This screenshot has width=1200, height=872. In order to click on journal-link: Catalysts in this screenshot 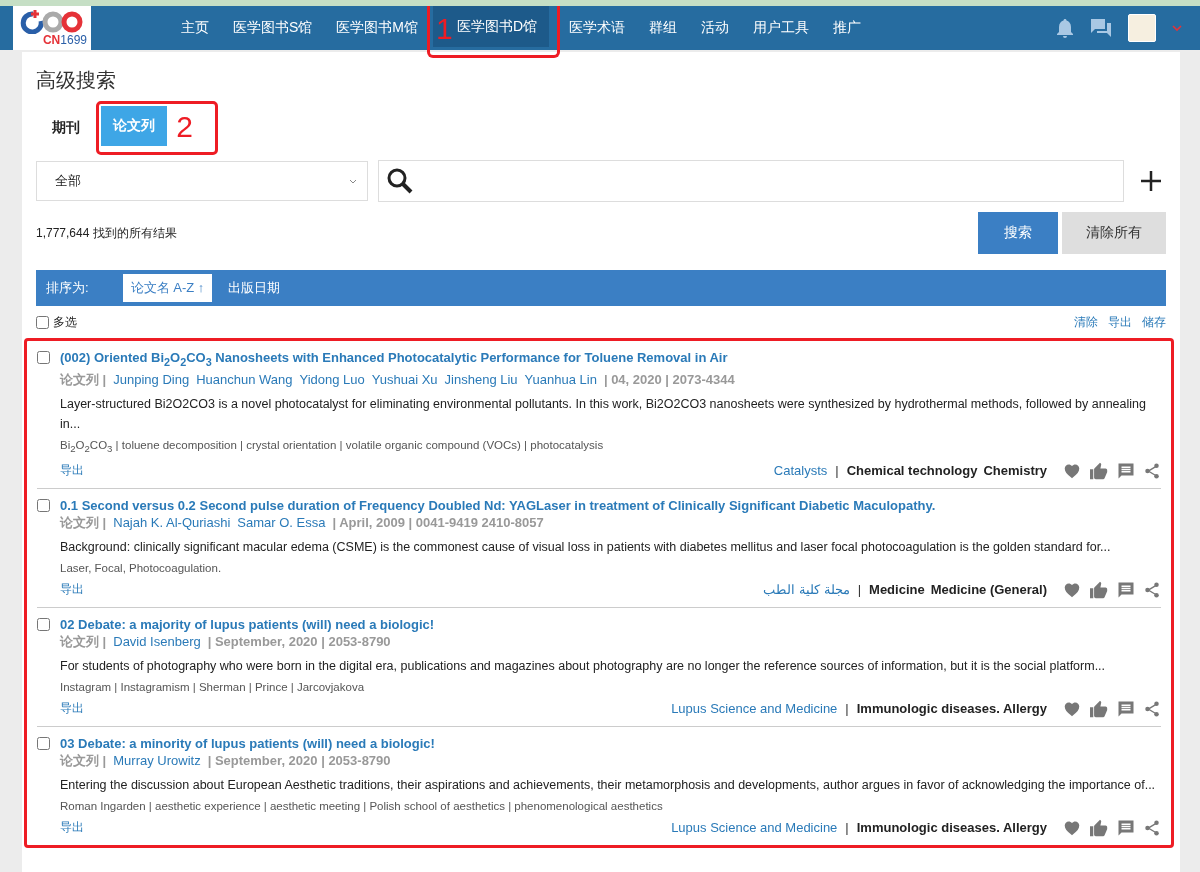, I will do `click(800, 471)`.